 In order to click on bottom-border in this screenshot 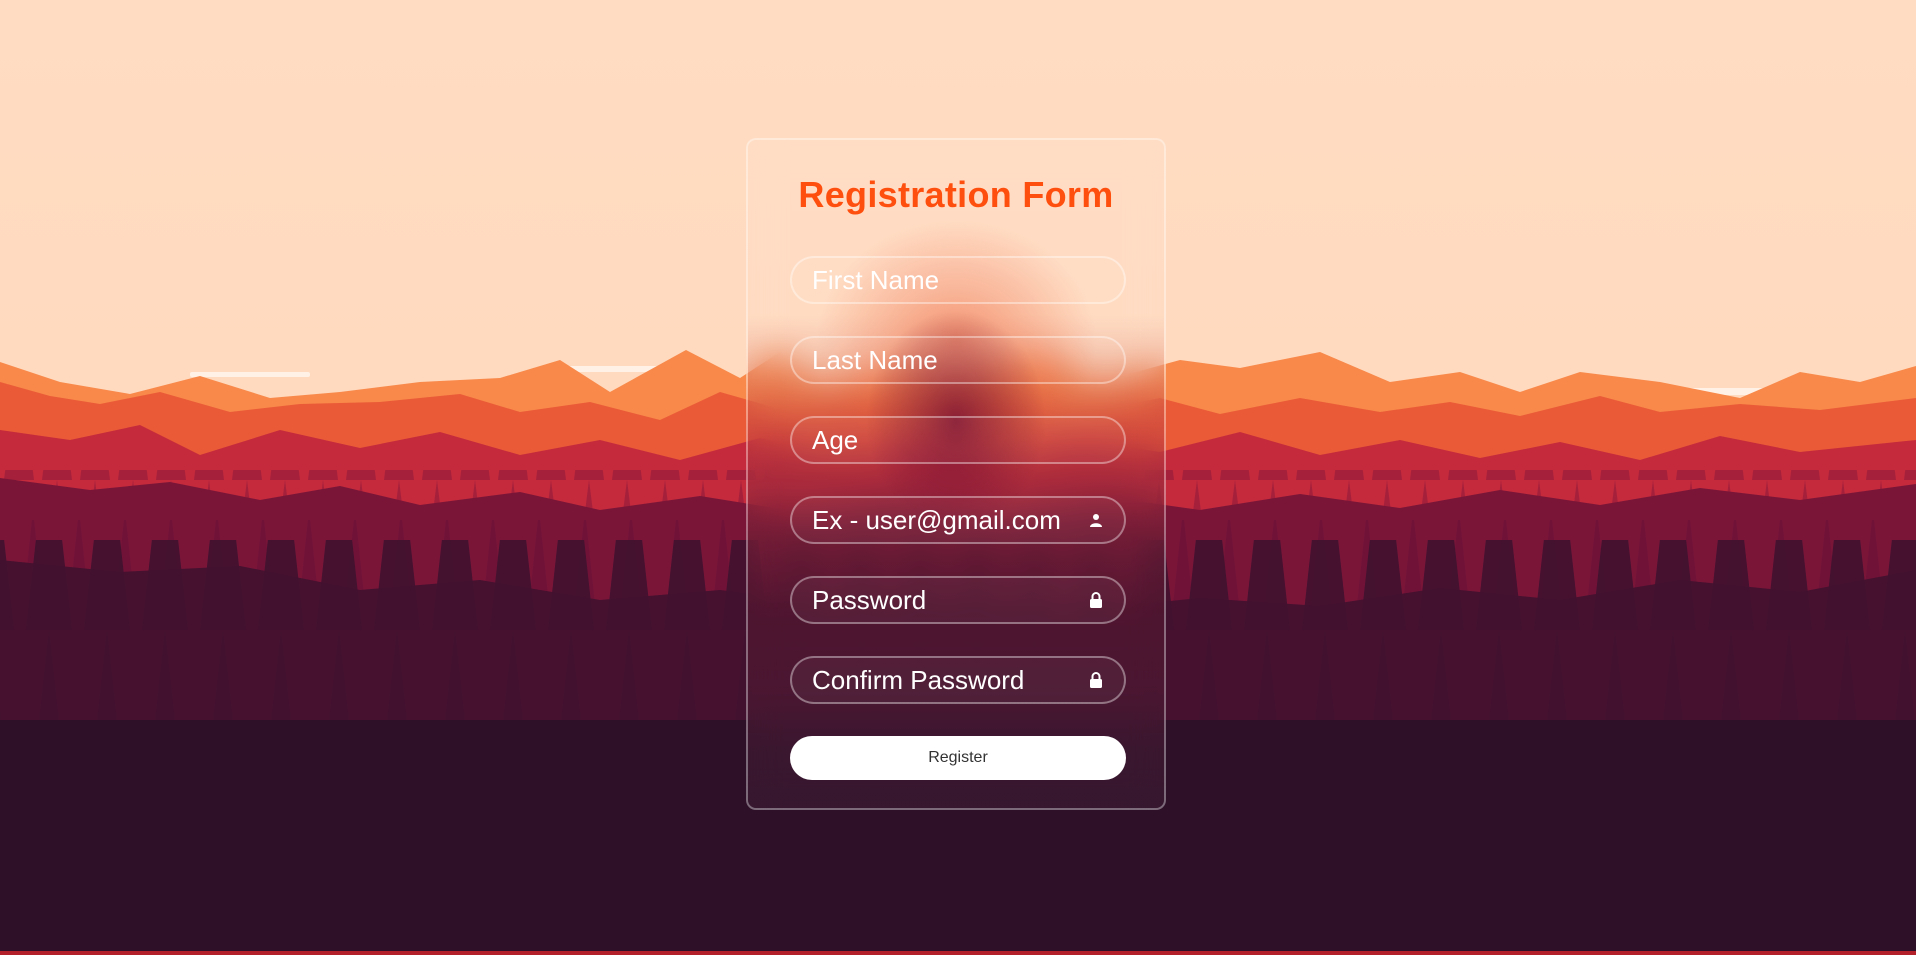, I will do `click(958, 953)`.